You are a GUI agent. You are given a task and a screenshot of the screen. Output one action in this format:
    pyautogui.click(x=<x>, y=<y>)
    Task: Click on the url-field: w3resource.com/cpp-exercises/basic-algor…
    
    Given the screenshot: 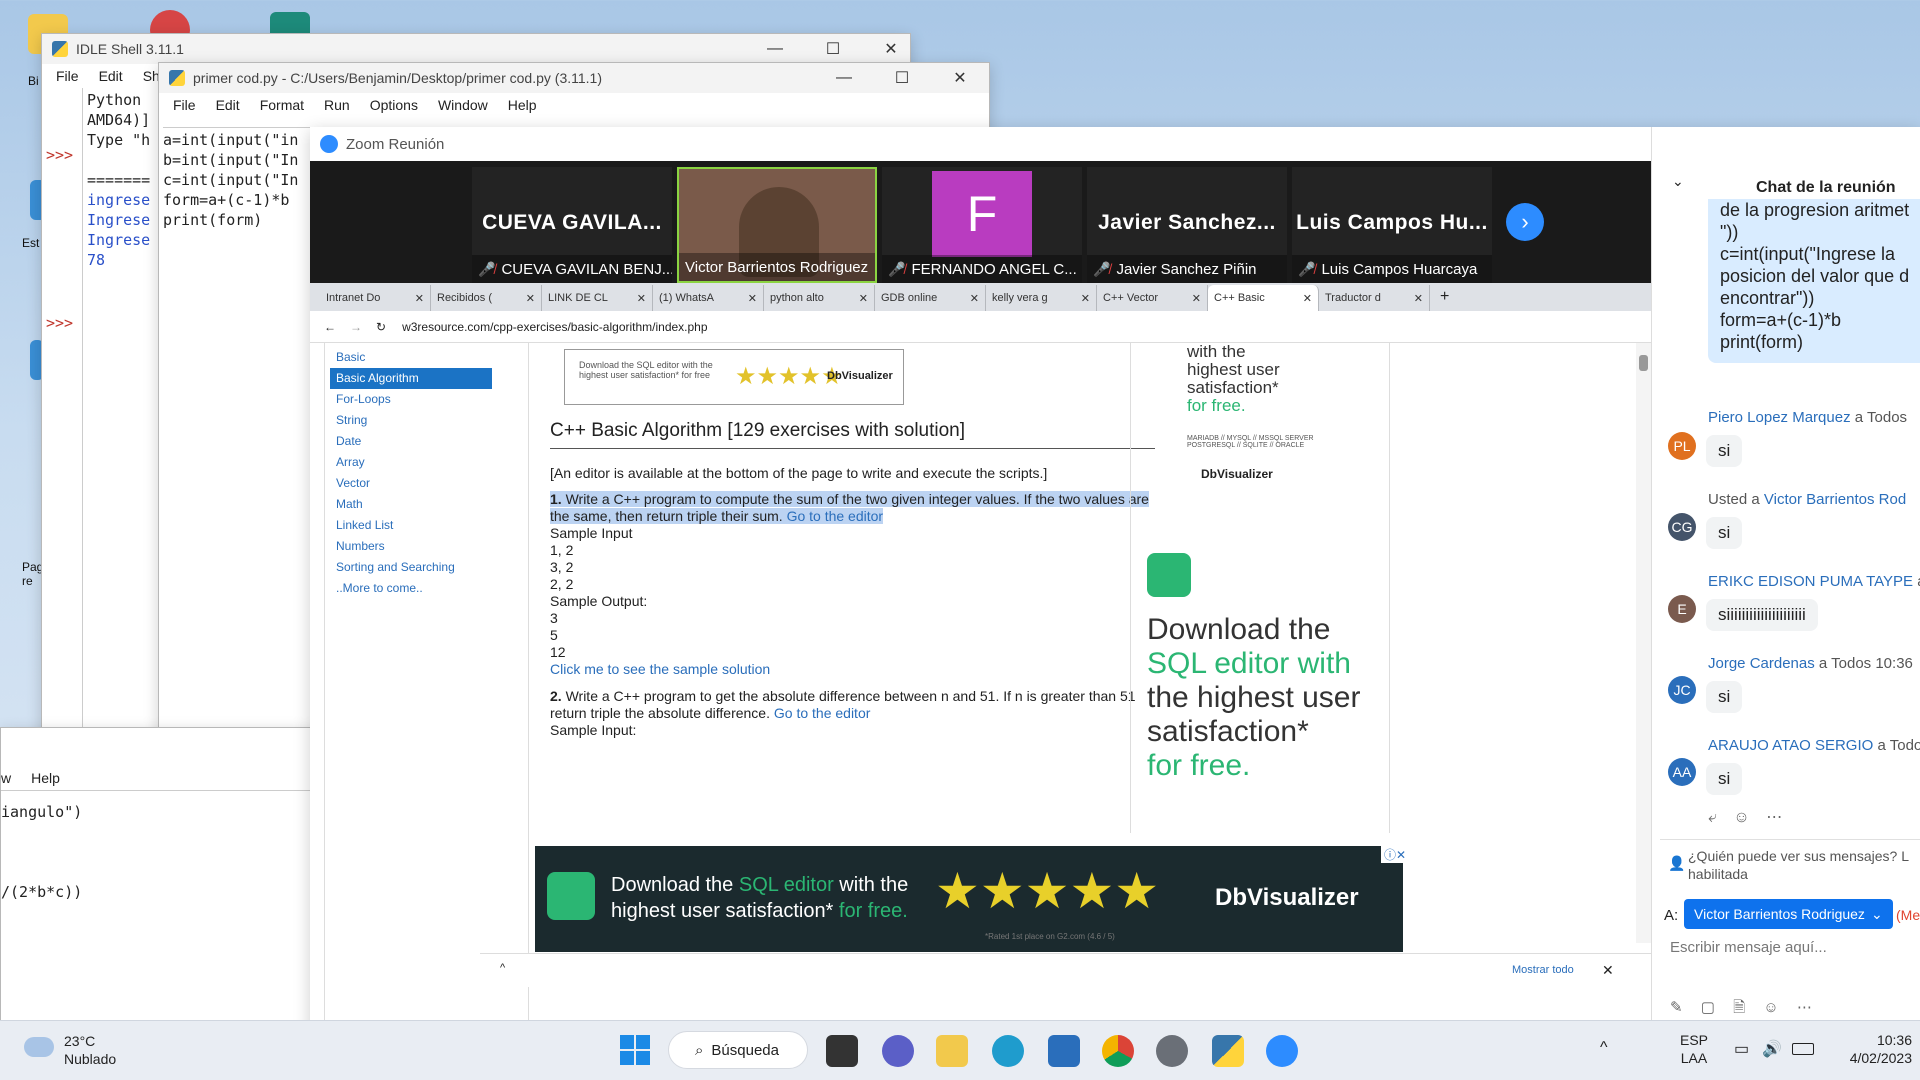 What is the action you would take?
    pyautogui.click(x=554, y=327)
    